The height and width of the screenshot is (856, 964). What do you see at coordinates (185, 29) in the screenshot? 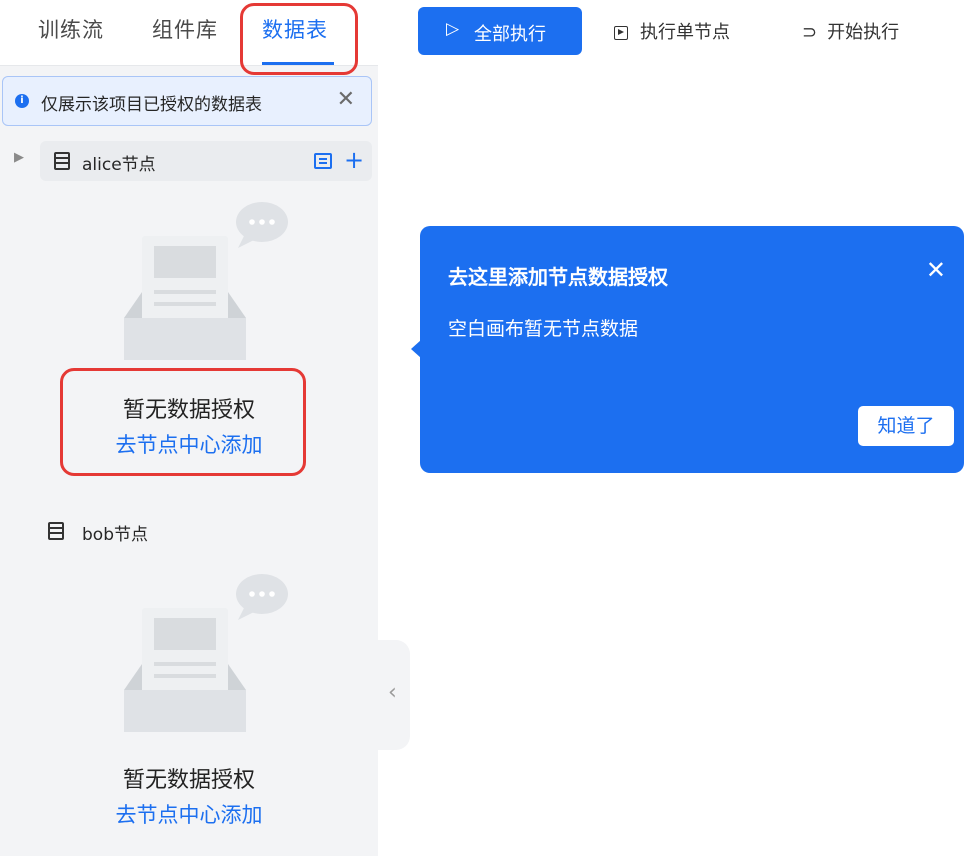
I see `tab-component-library: 组件库` at bounding box center [185, 29].